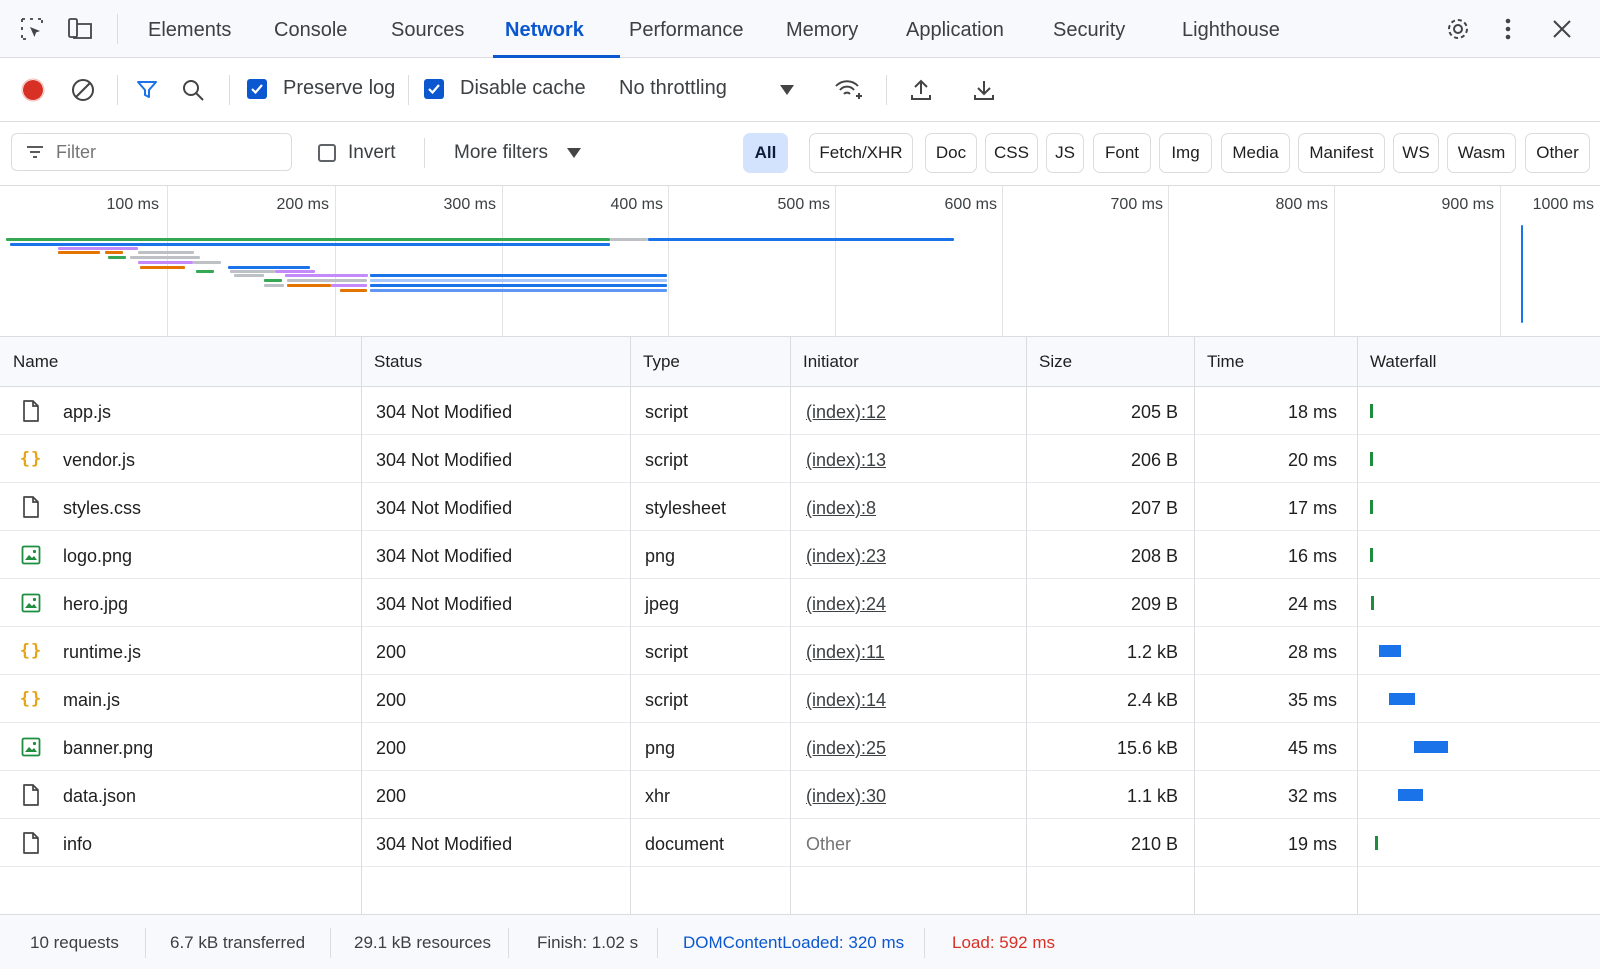 The width and height of the screenshot is (1600, 969). I want to click on disable-cache-label: Disable cache, so click(523, 88).